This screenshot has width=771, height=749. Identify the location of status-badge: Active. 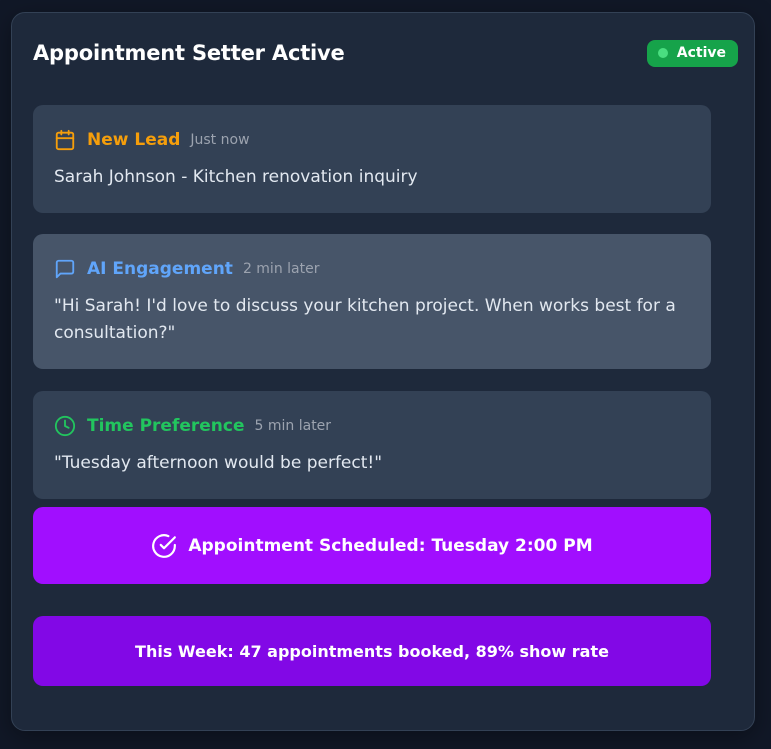
(692, 53).